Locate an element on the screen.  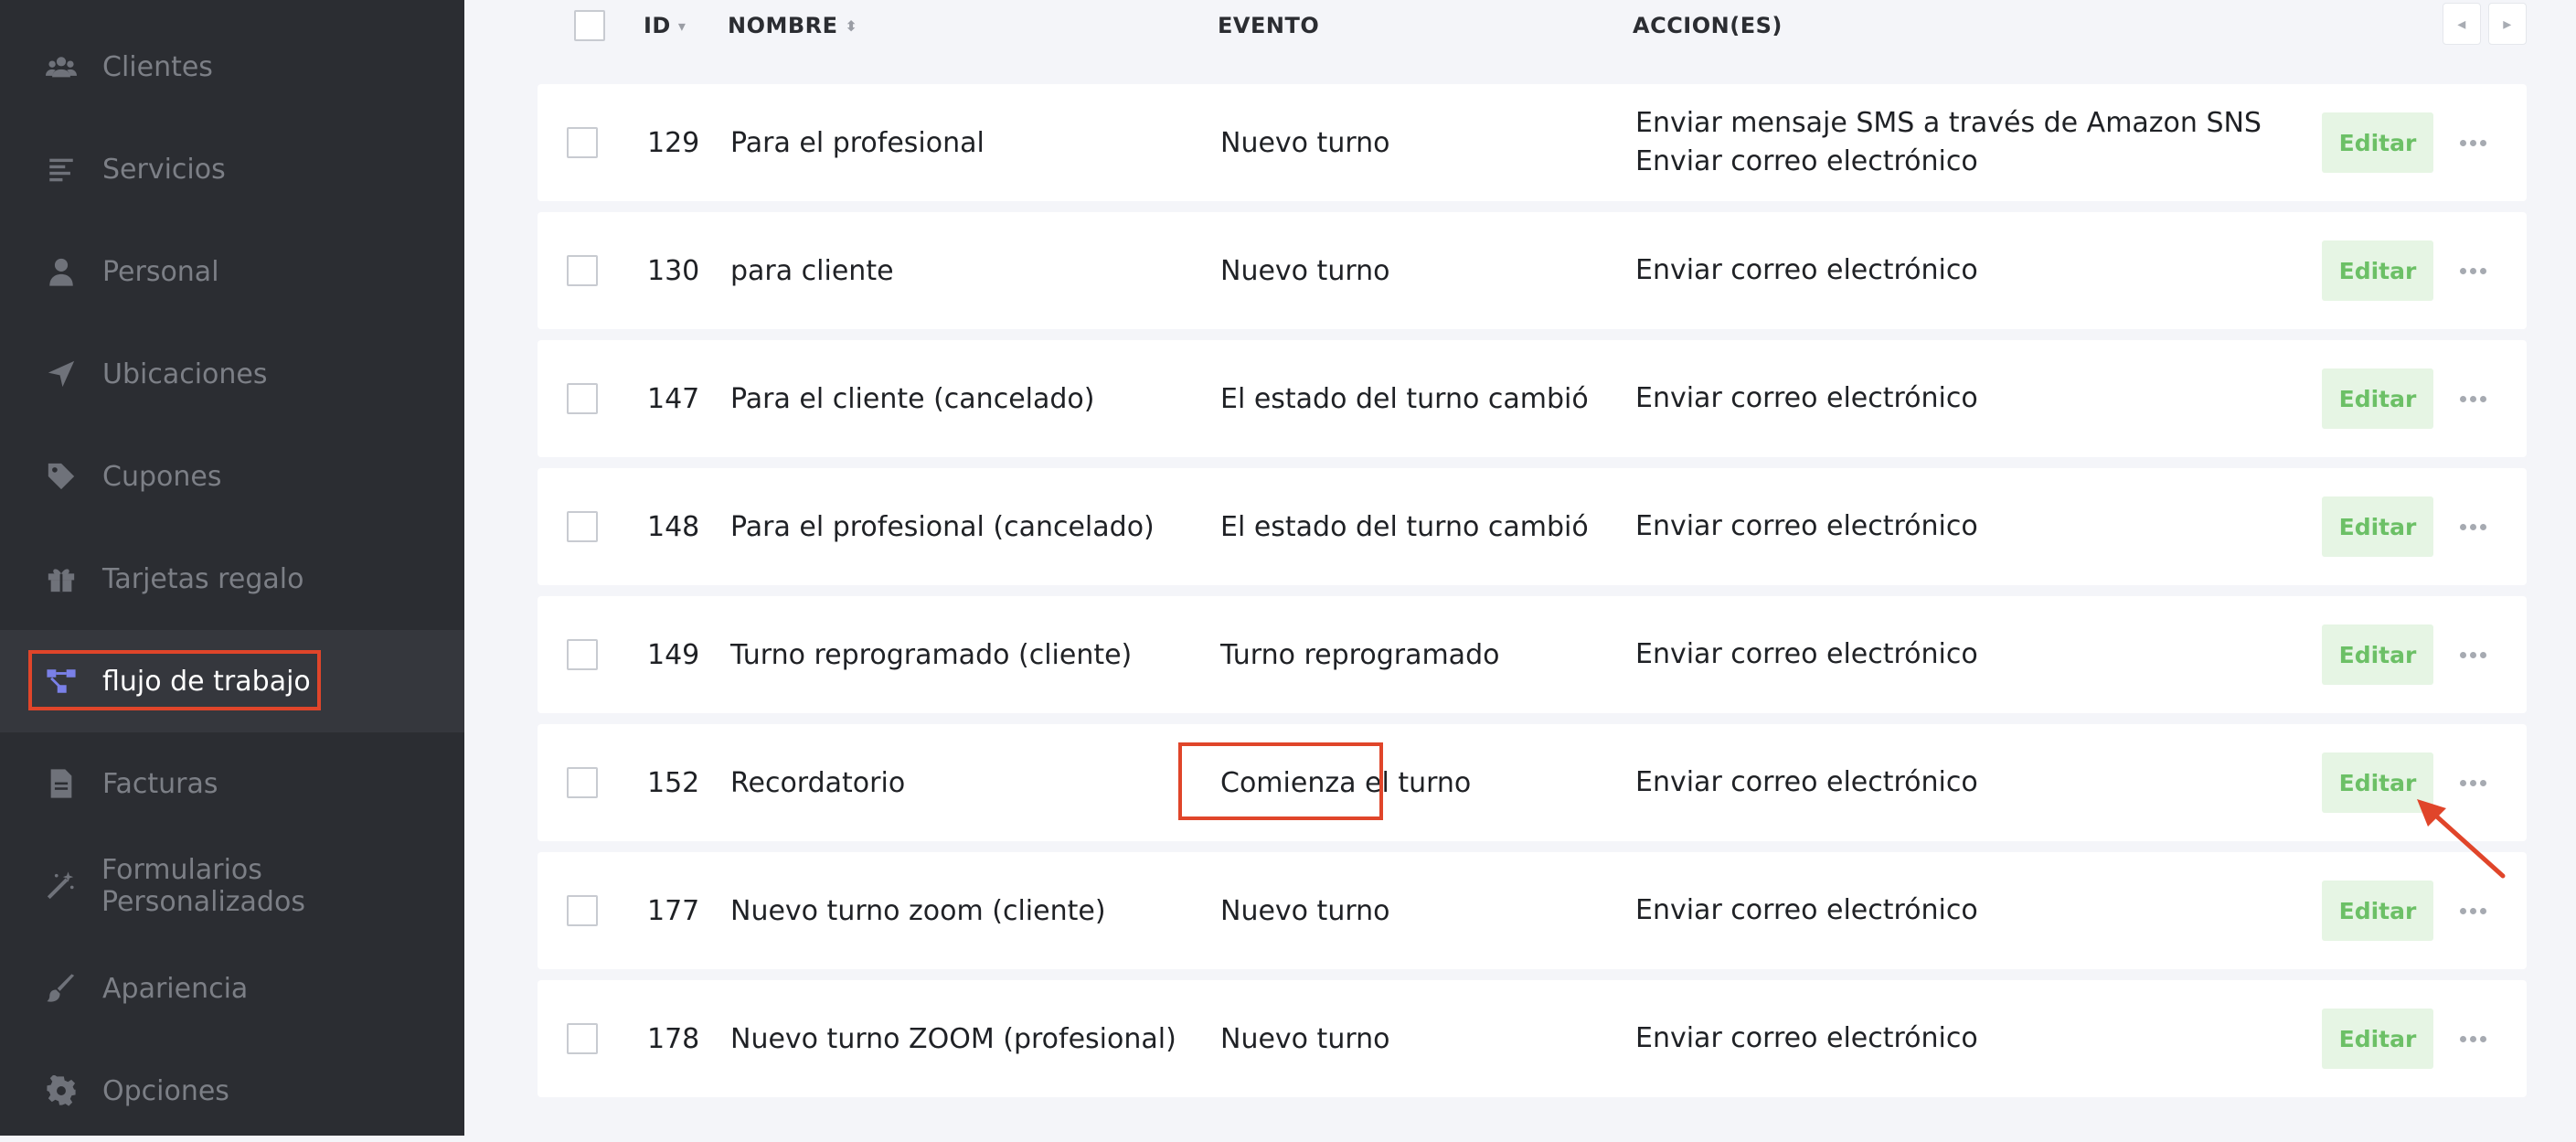
row-id: 149 is located at coordinates (673, 654).